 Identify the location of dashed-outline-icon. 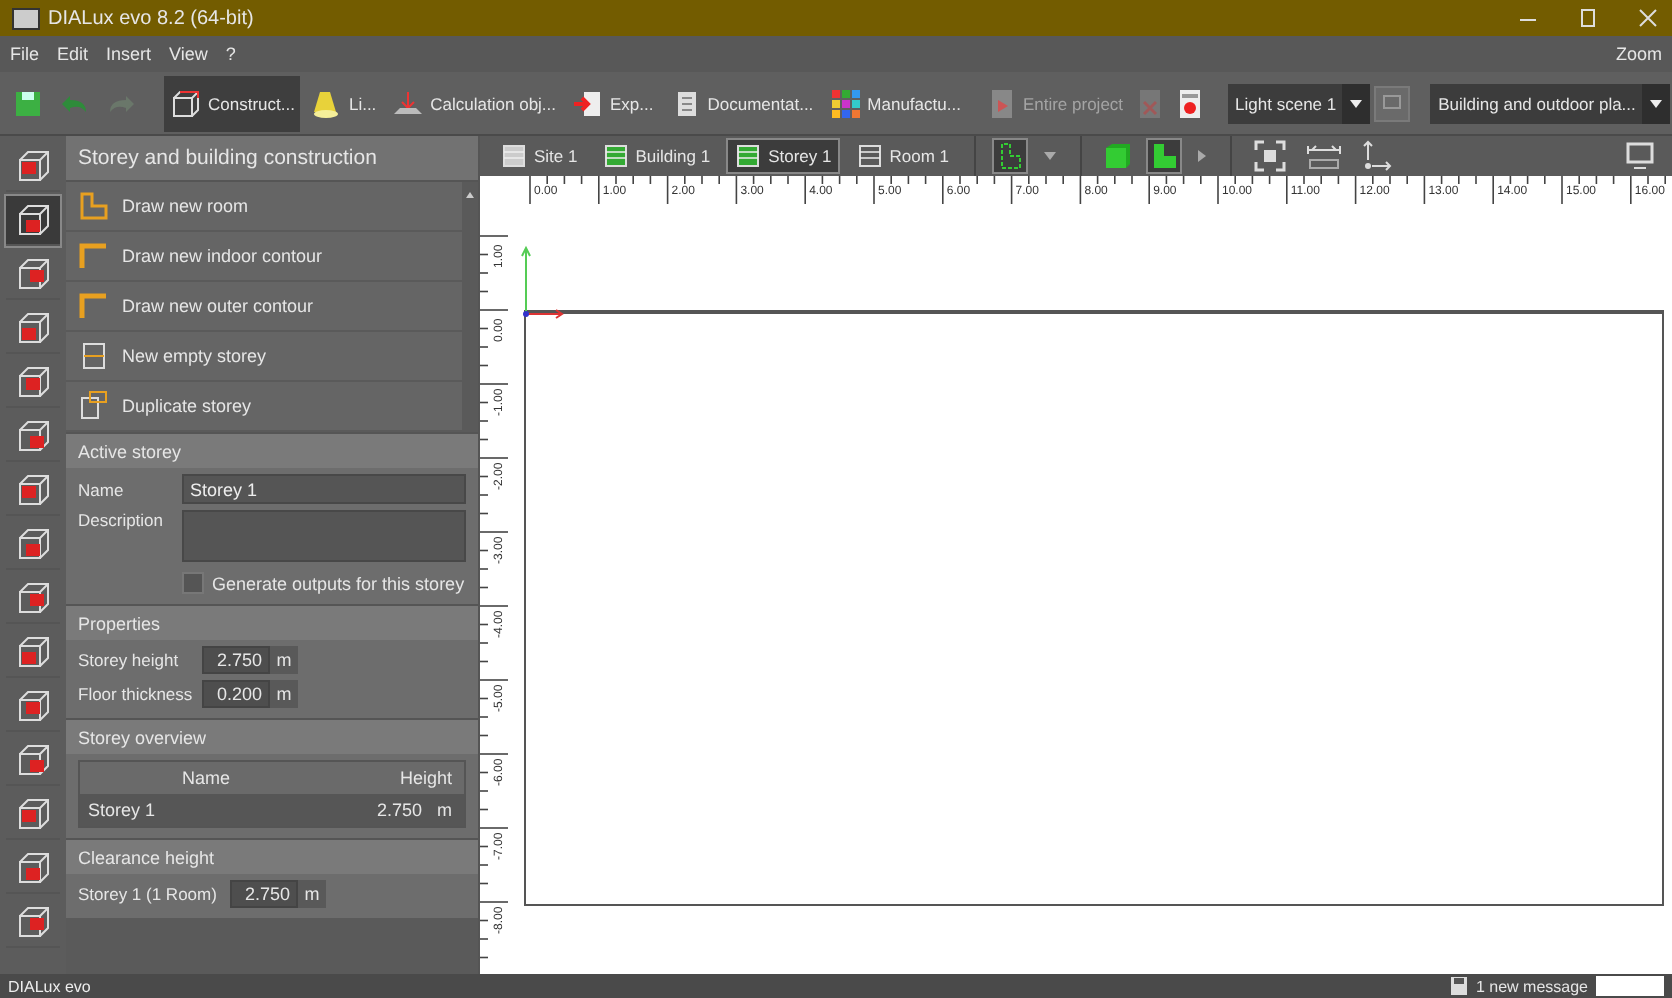
(1009, 156).